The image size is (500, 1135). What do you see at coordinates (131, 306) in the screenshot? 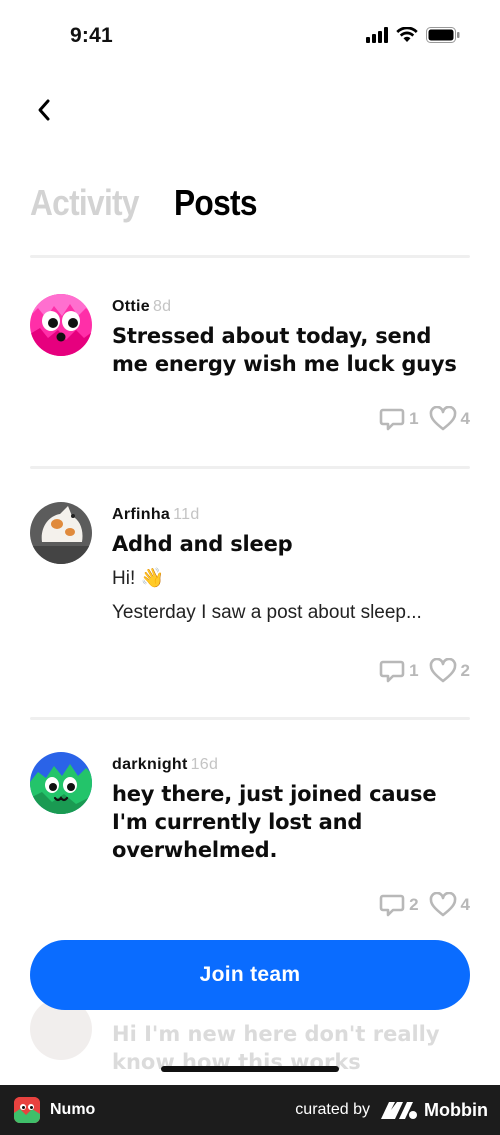
I see `author-name: Ottie` at bounding box center [131, 306].